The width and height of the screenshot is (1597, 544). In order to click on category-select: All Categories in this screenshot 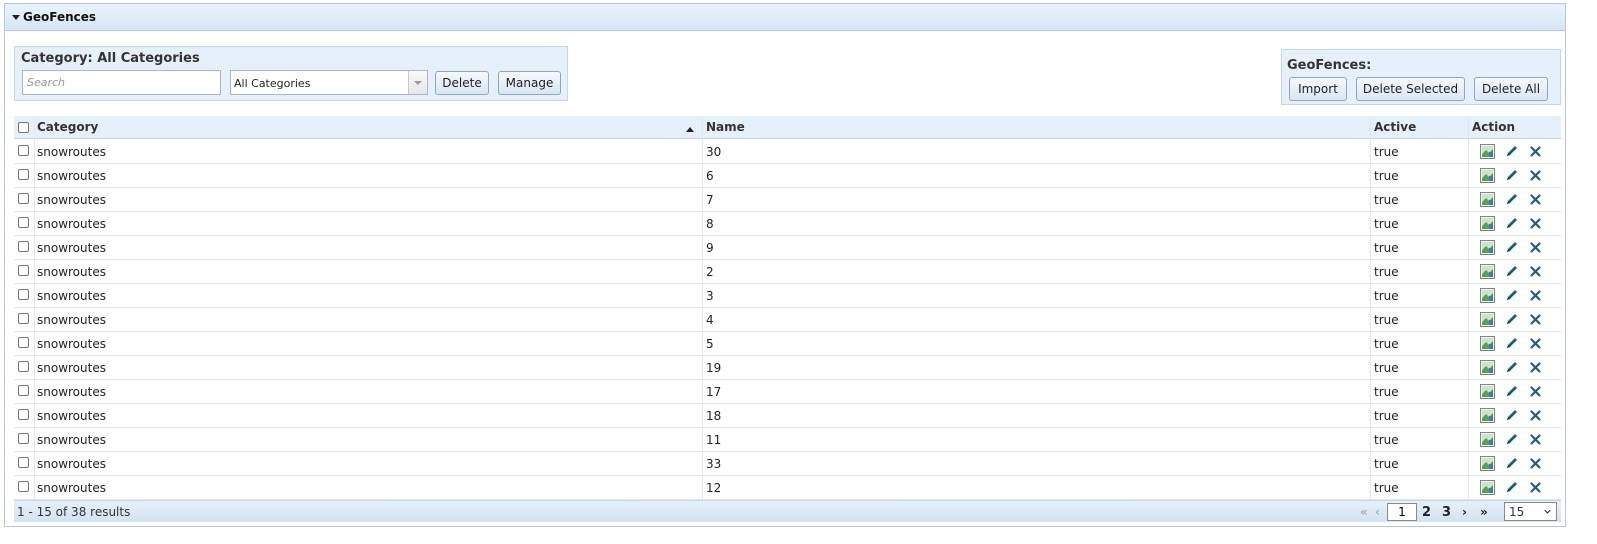, I will do `click(329, 82)`.